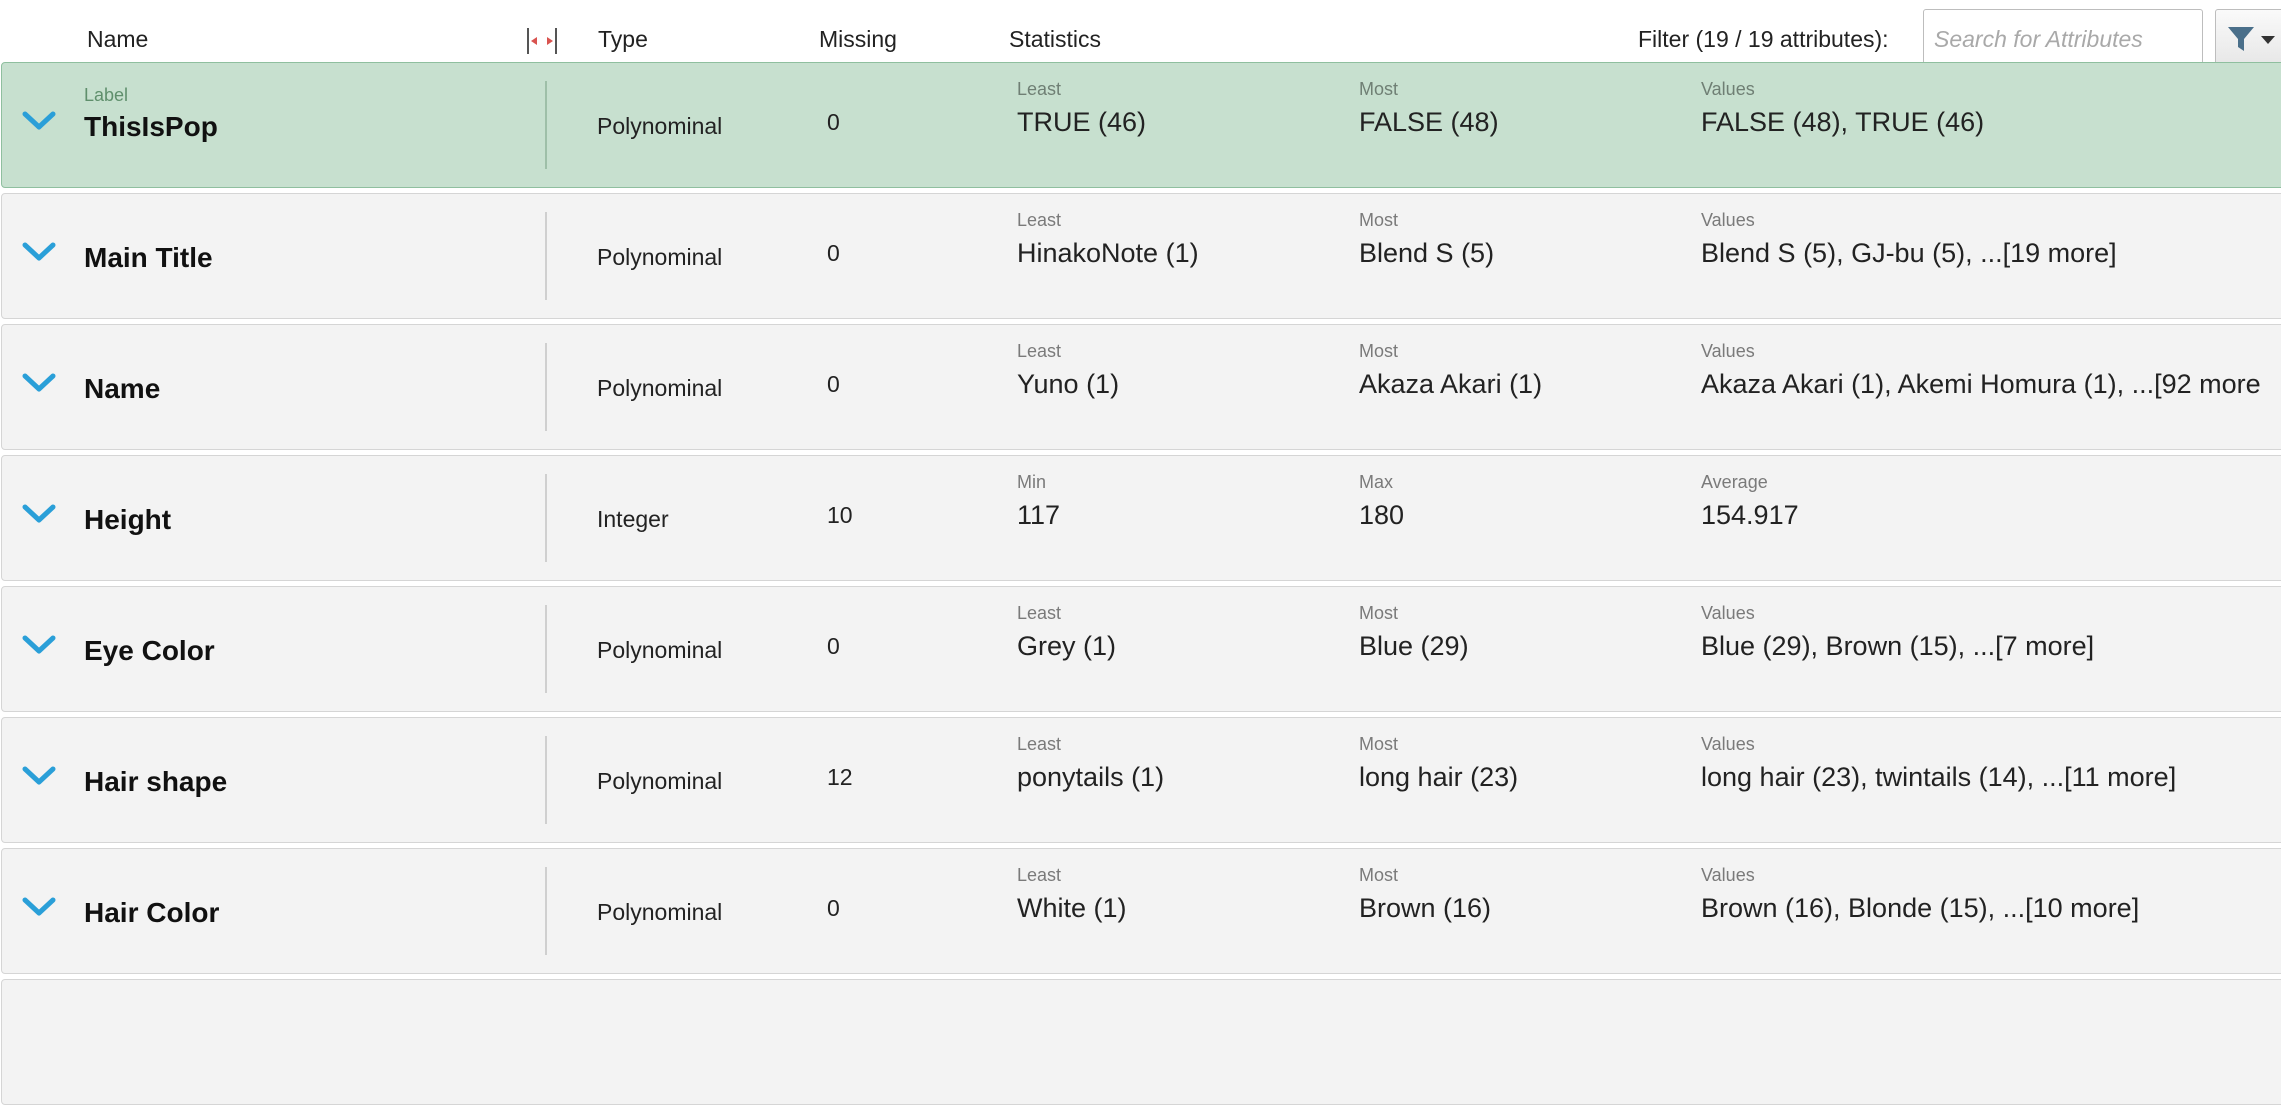 This screenshot has height=1105, width=2281. Describe the element at coordinates (148, 257) in the screenshot. I see `attribute-name: Main Title` at that location.